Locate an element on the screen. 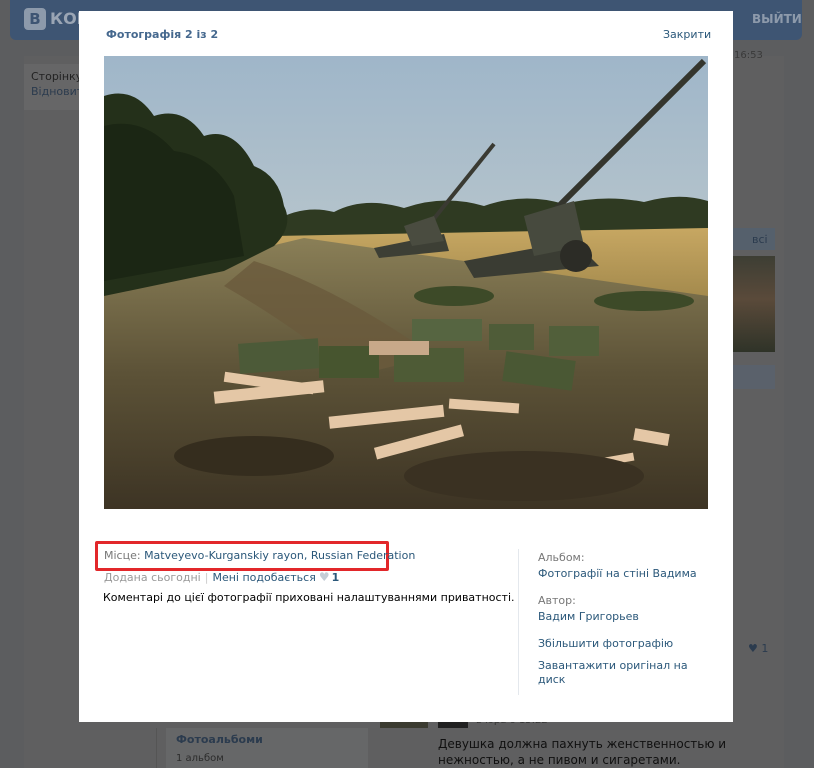 The height and width of the screenshot is (768, 814). zoom-photo-link: Збільшити фотографію is located at coordinates (623, 644).